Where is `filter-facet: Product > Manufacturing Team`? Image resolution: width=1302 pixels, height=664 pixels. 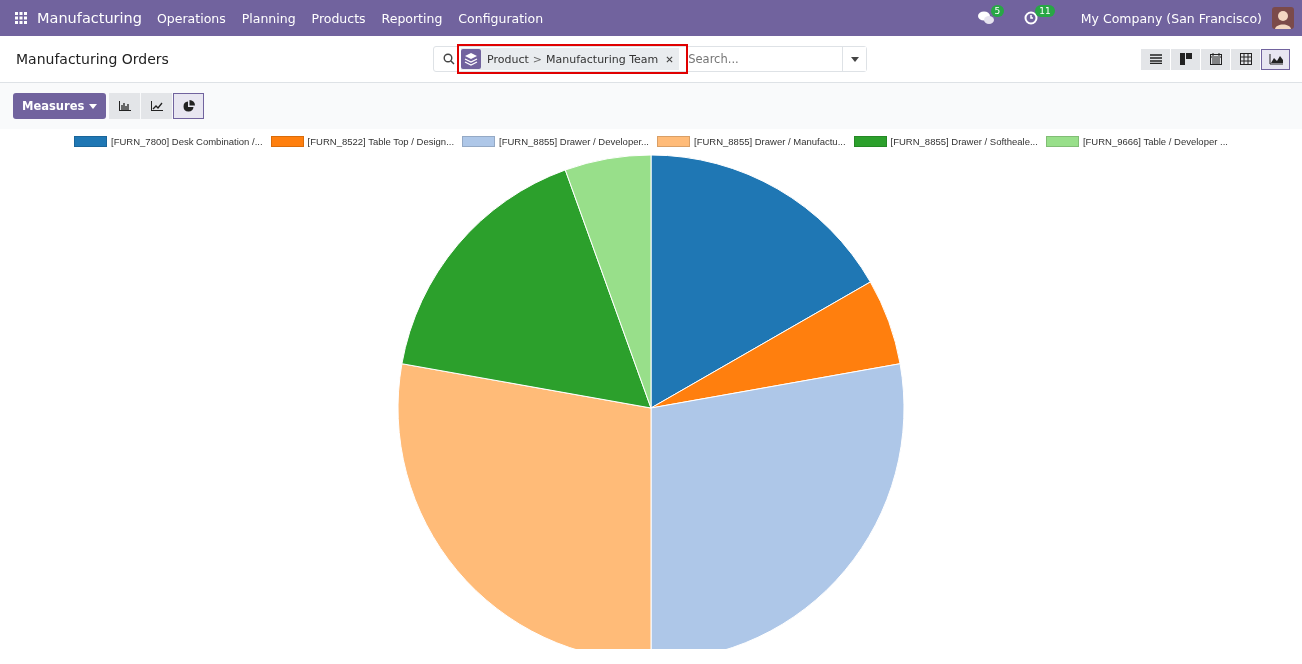
filter-facet: Product > Manufacturing Team is located at coordinates (570, 59).